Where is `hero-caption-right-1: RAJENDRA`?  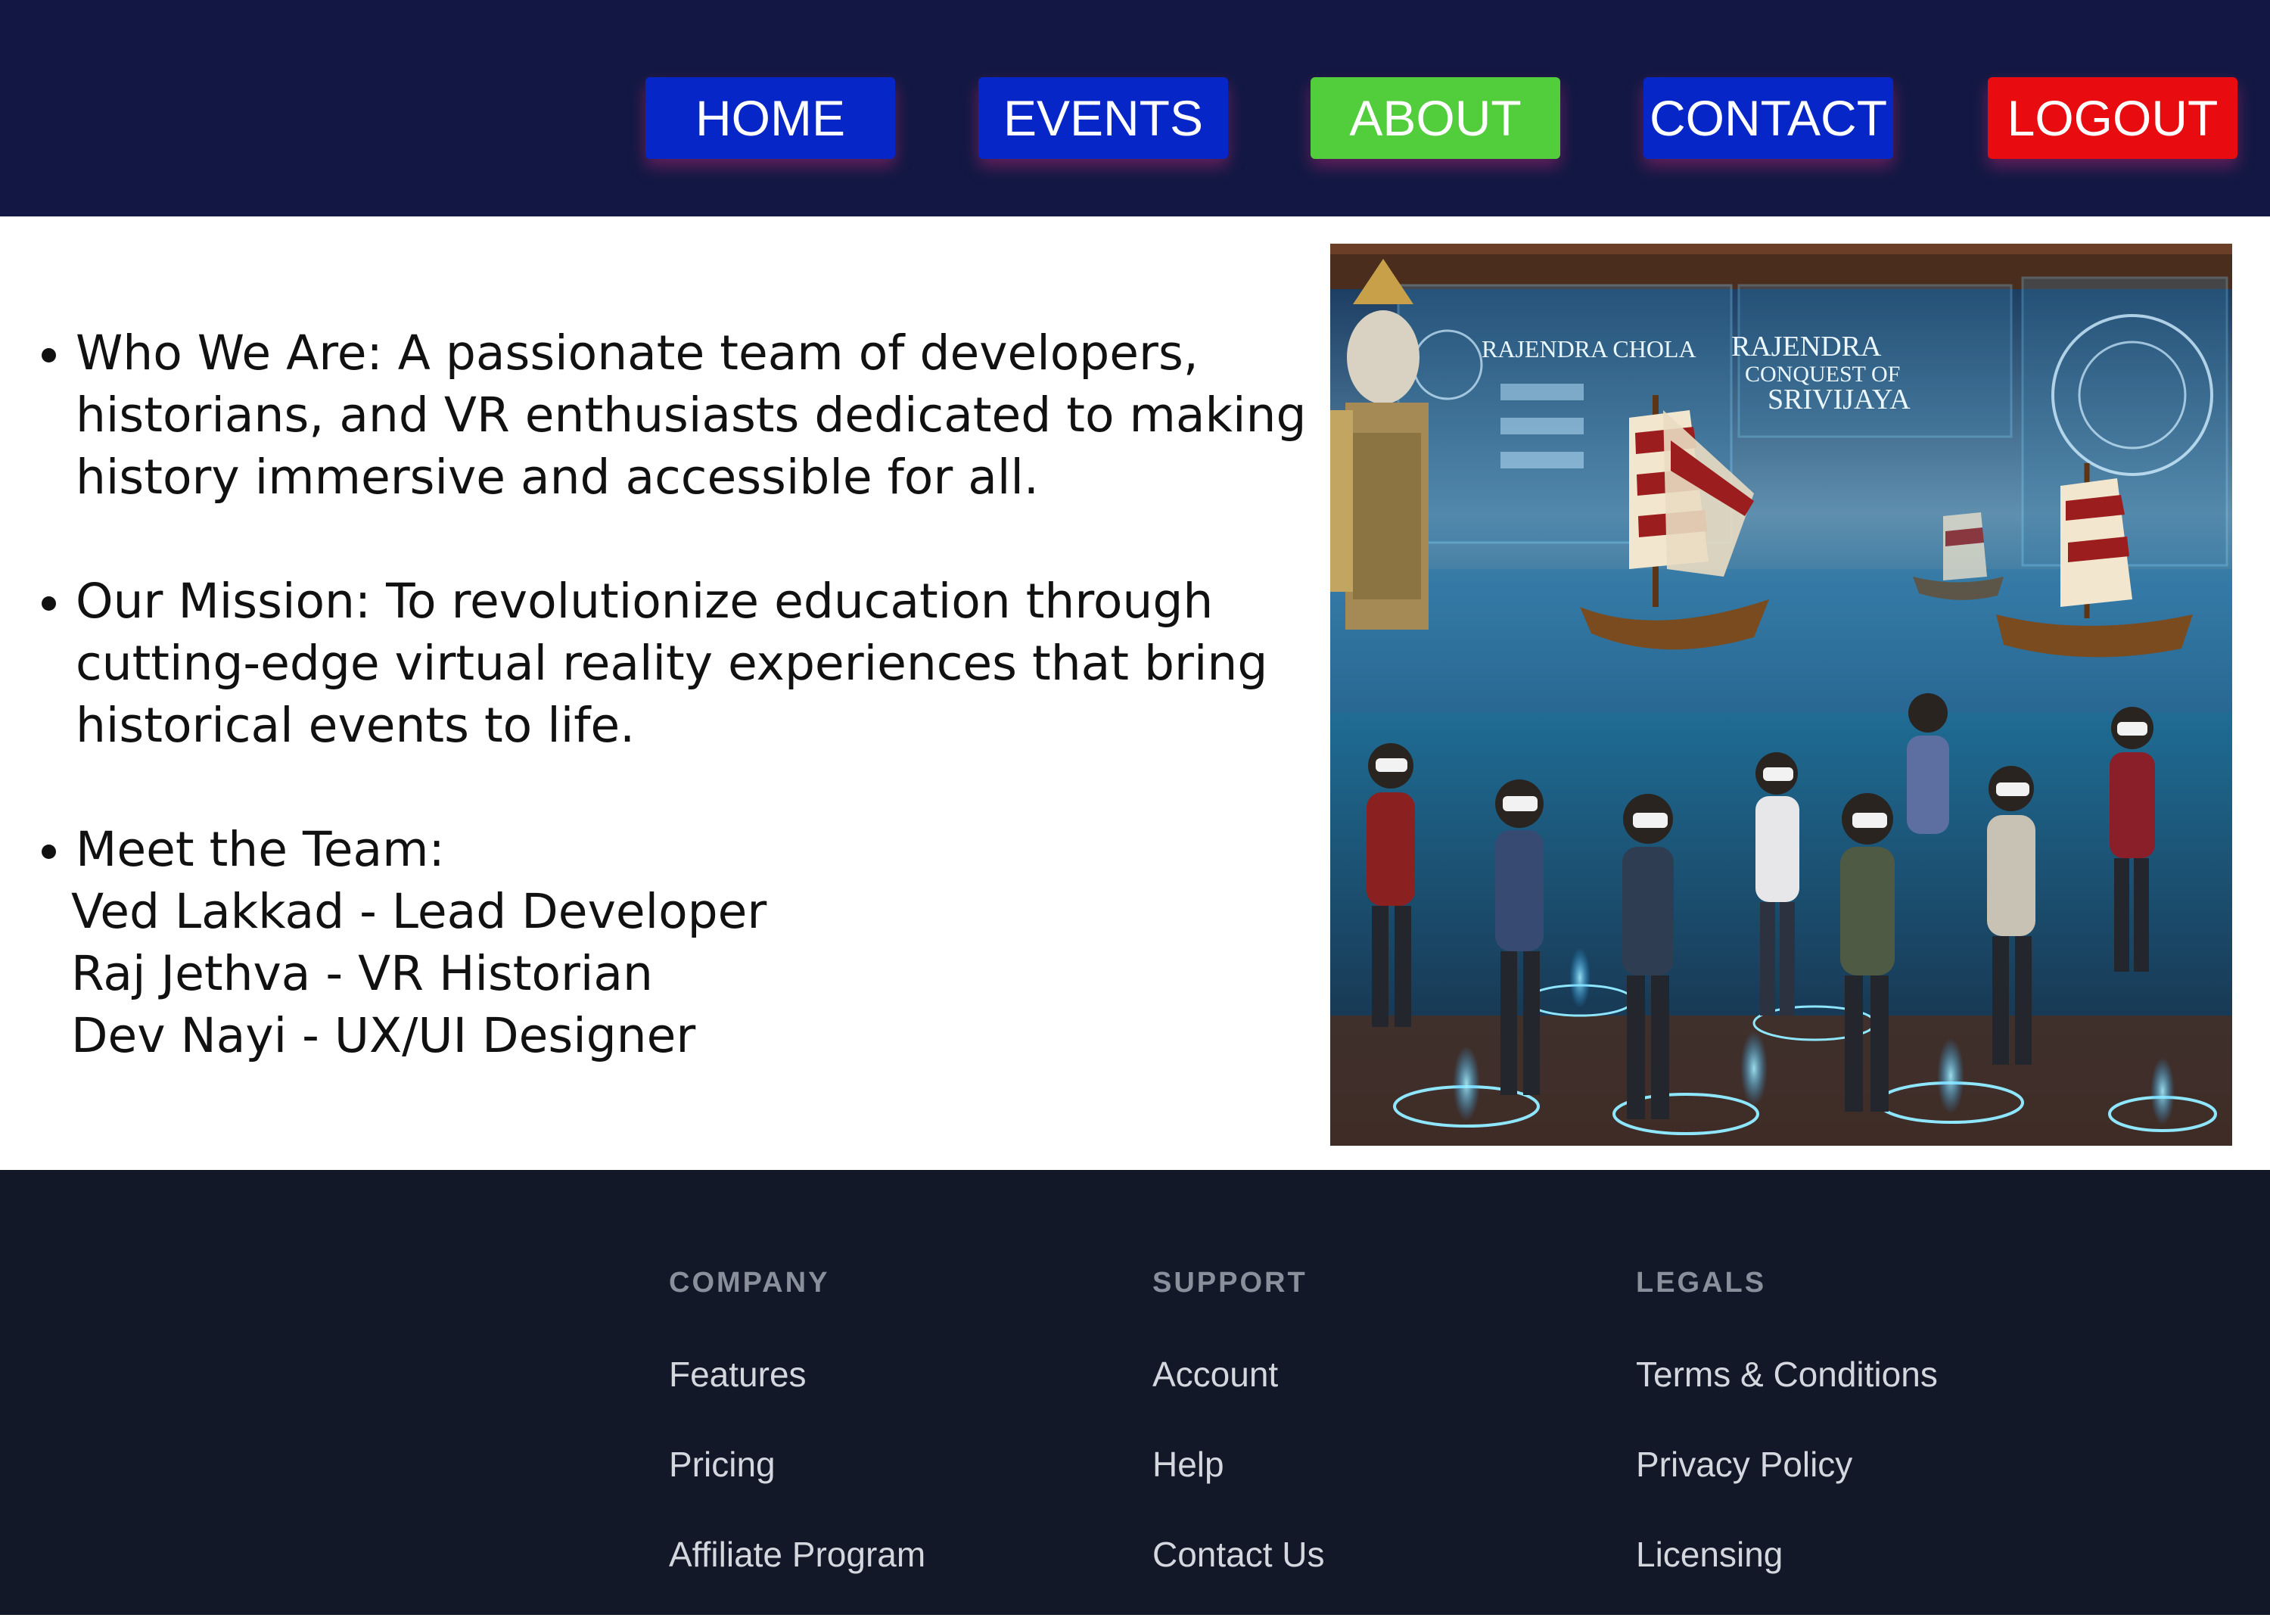
hero-caption-right-1: RAJENDRA is located at coordinates (1807, 346).